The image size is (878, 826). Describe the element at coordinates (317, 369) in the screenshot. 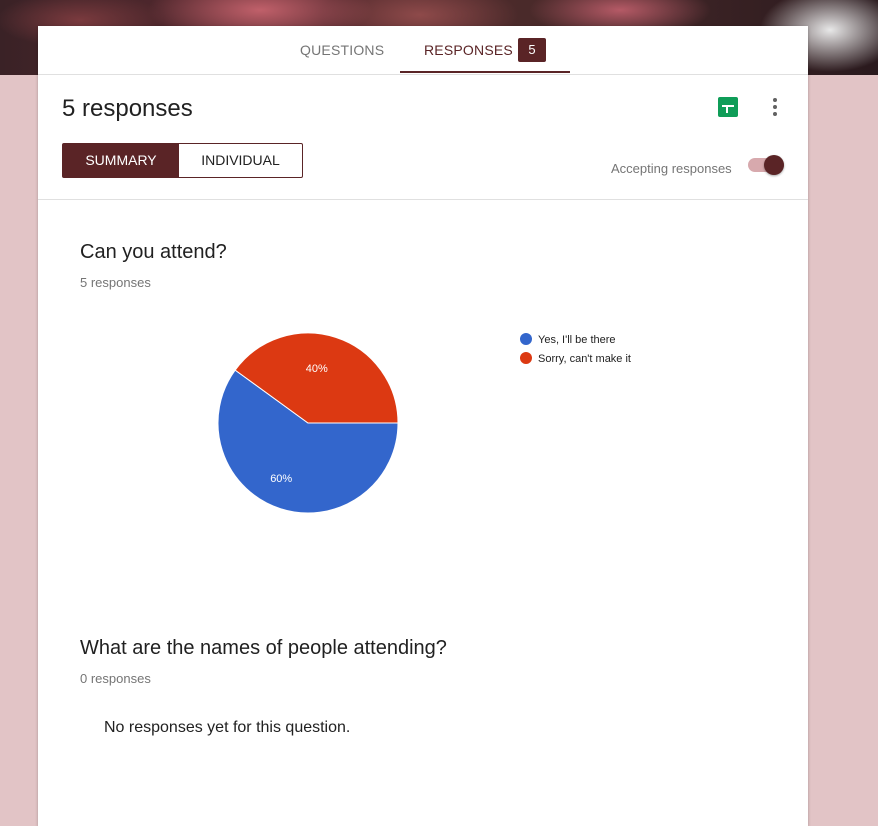

I see `pie-slice-label: 40%` at that location.